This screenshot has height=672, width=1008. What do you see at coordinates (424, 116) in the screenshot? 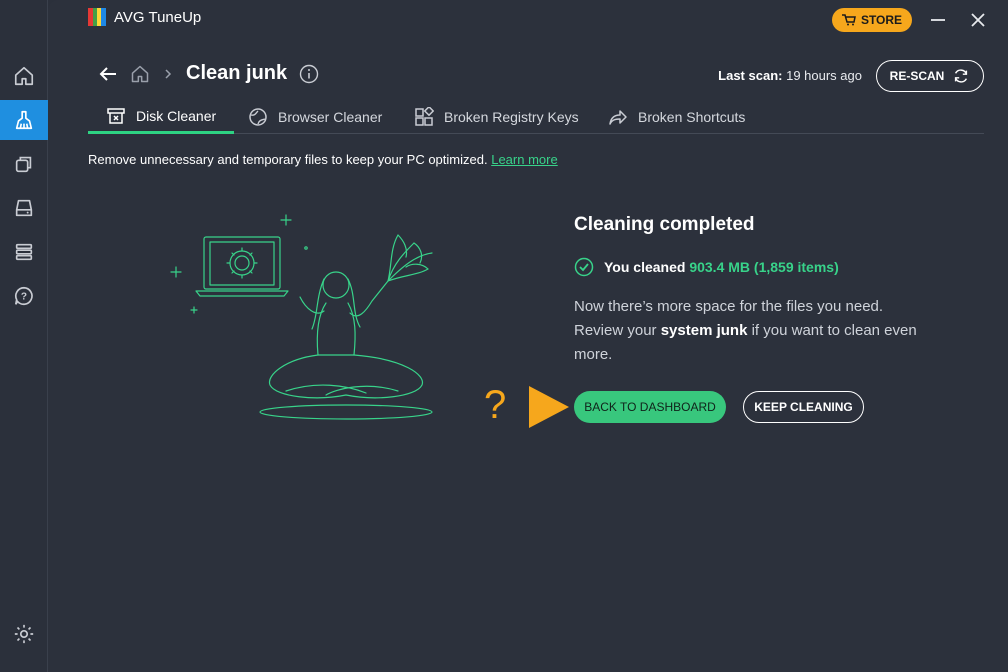
I see `registry-icon` at bounding box center [424, 116].